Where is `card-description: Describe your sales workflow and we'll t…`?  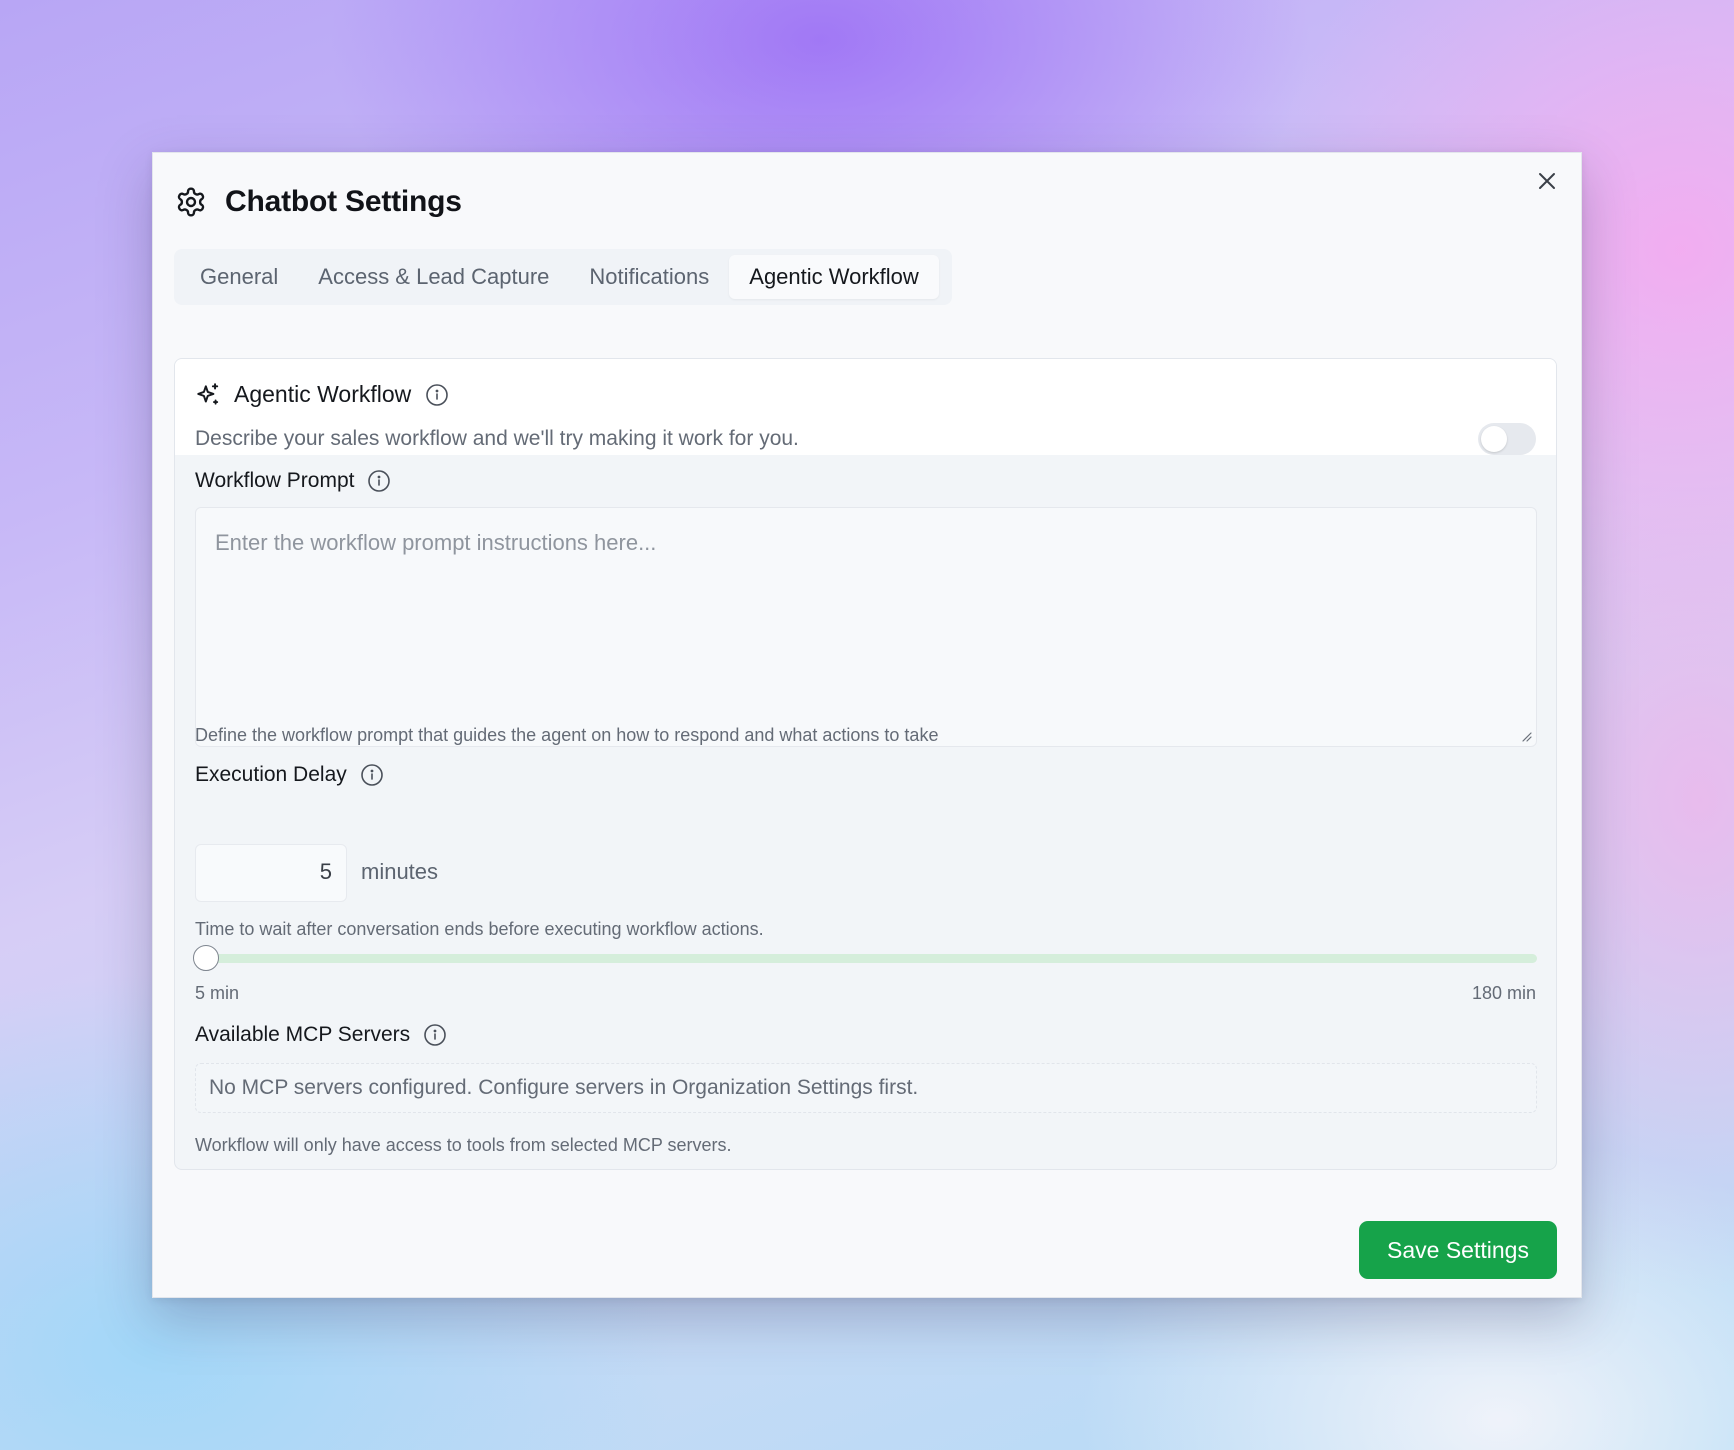
card-description: Describe your sales workflow and we'll t… is located at coordinates (497, 438).